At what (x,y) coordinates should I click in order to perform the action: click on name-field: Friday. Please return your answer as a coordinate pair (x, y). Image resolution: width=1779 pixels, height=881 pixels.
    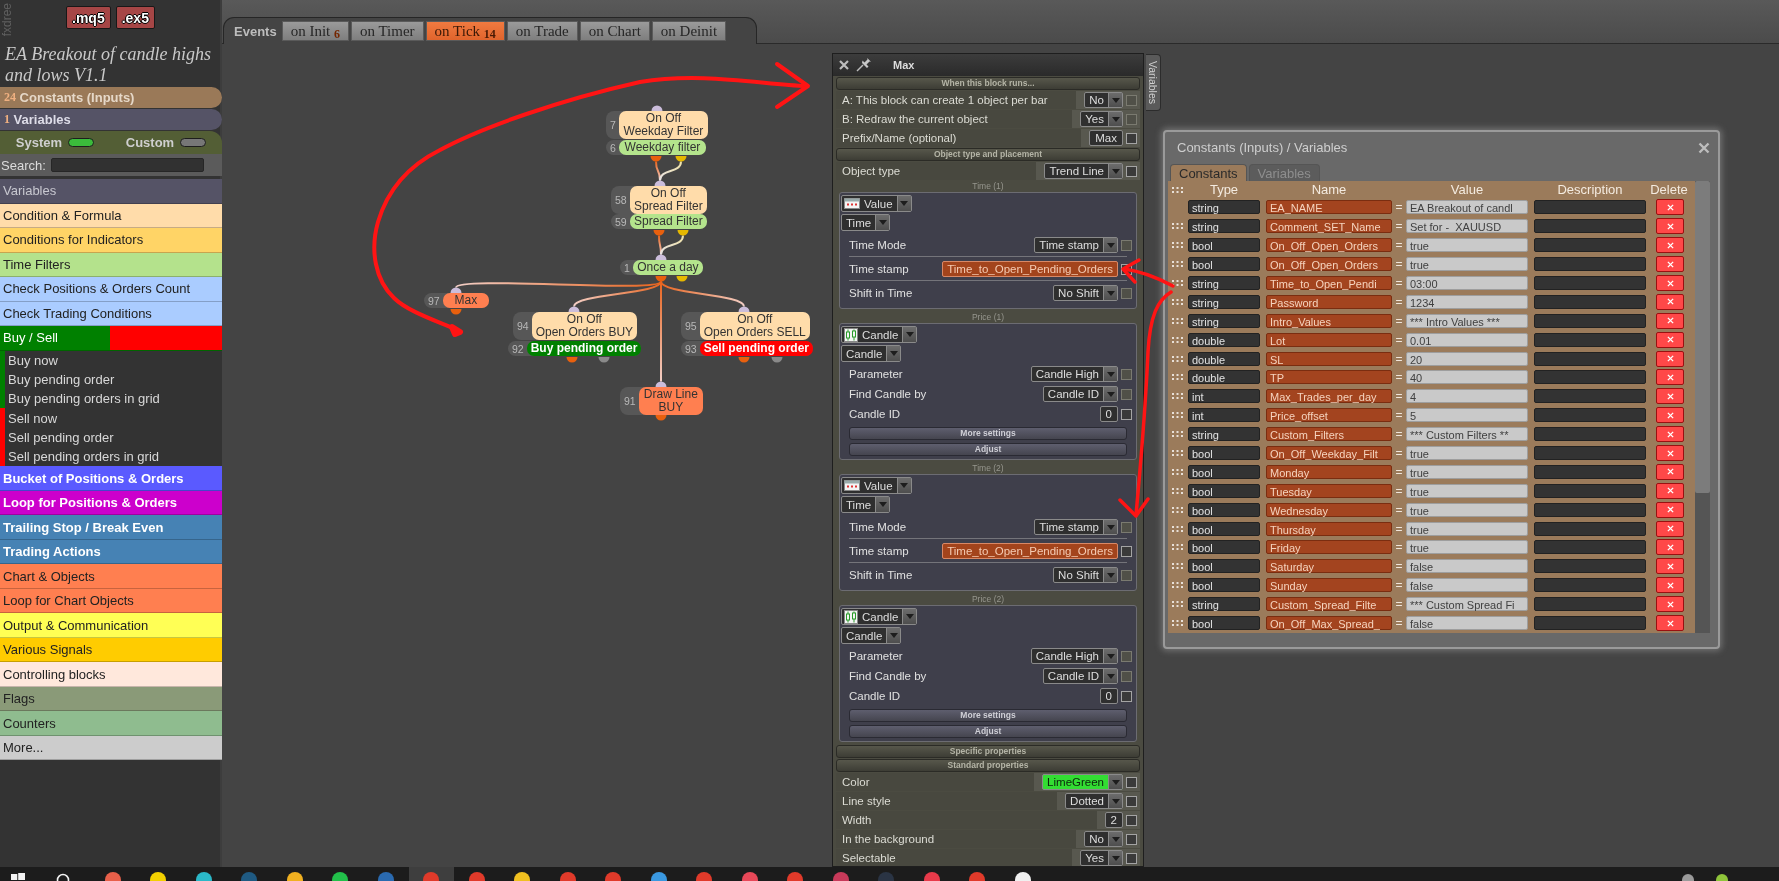
    Looking at the image, I should click on (1329, 547).